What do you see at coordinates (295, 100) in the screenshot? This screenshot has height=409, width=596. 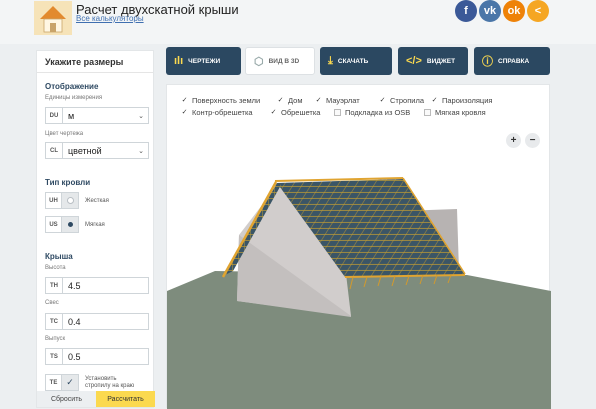 I see `layer-label: Дом` at bounding box center [295, 100].